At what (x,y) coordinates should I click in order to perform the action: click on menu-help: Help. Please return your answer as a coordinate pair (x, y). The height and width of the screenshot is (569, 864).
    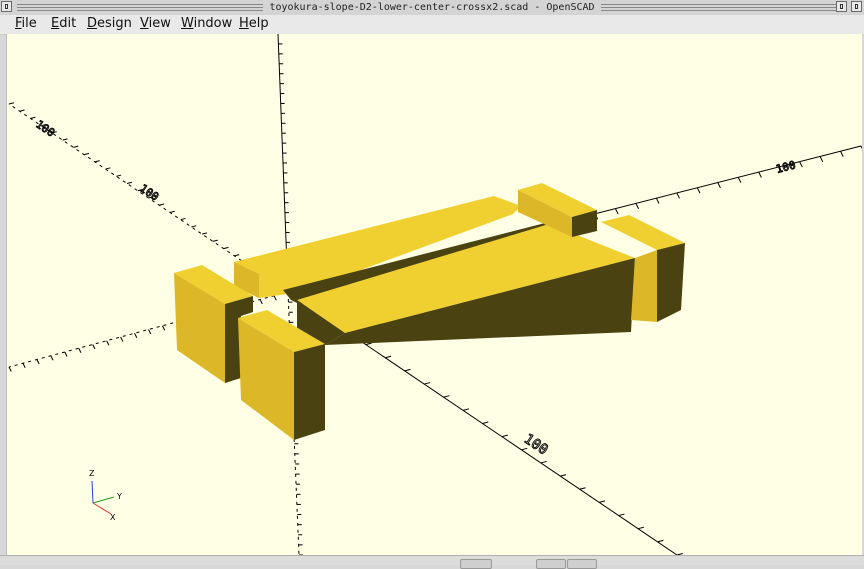
    Looking at the image, I should click on (254, 24).